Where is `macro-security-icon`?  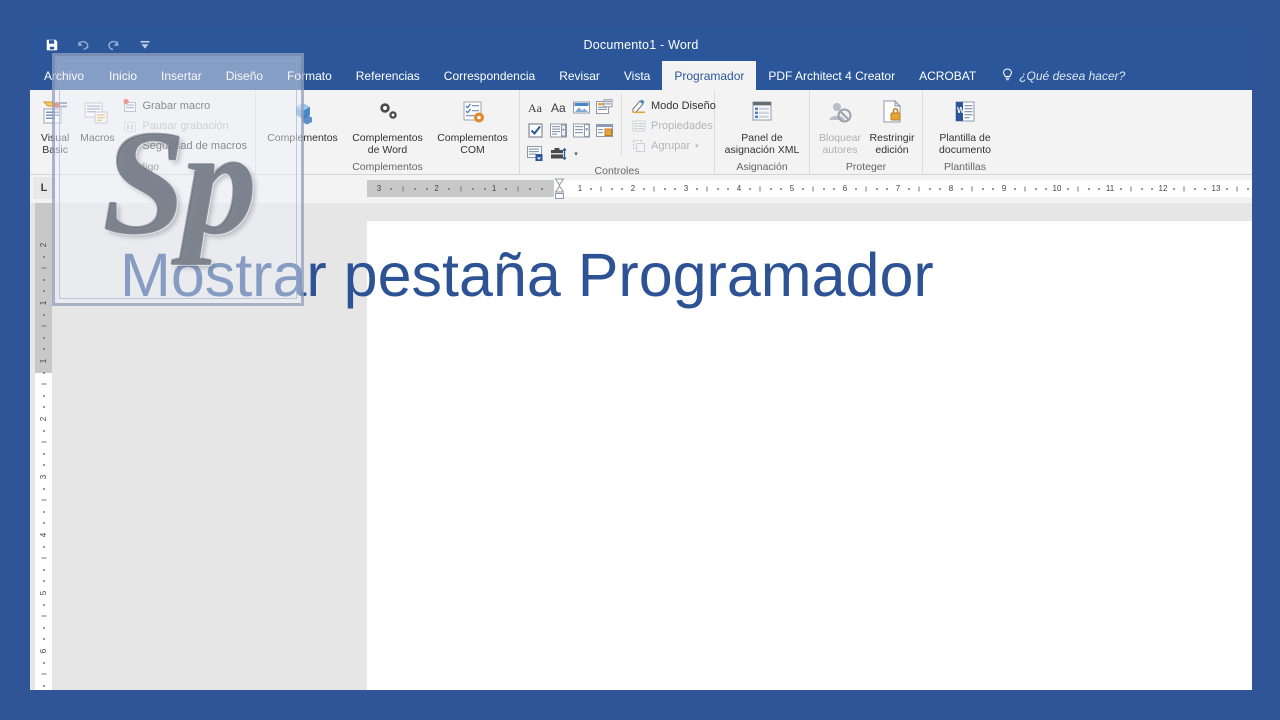 macro-security-icon is located at coordinates (130, 146).